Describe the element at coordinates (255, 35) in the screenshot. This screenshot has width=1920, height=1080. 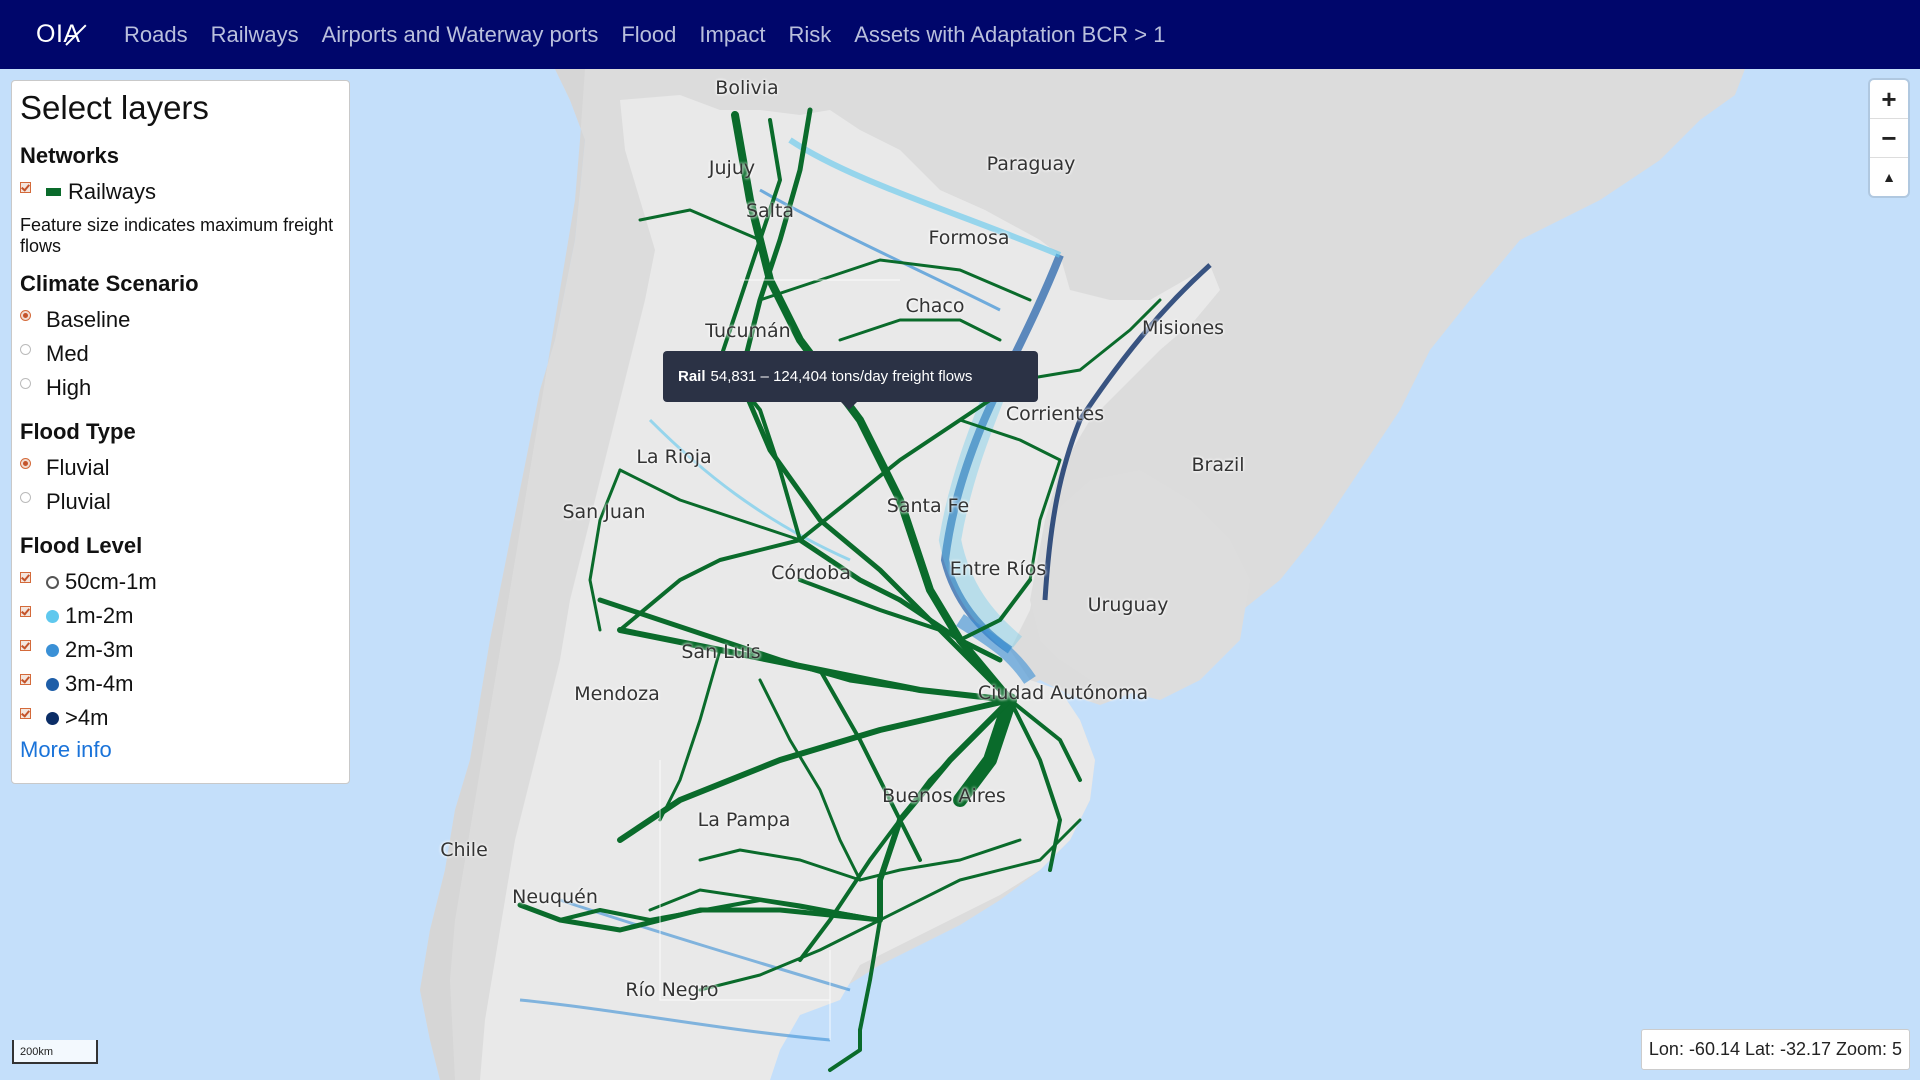
I see `nav-railways: Railways` at that location.